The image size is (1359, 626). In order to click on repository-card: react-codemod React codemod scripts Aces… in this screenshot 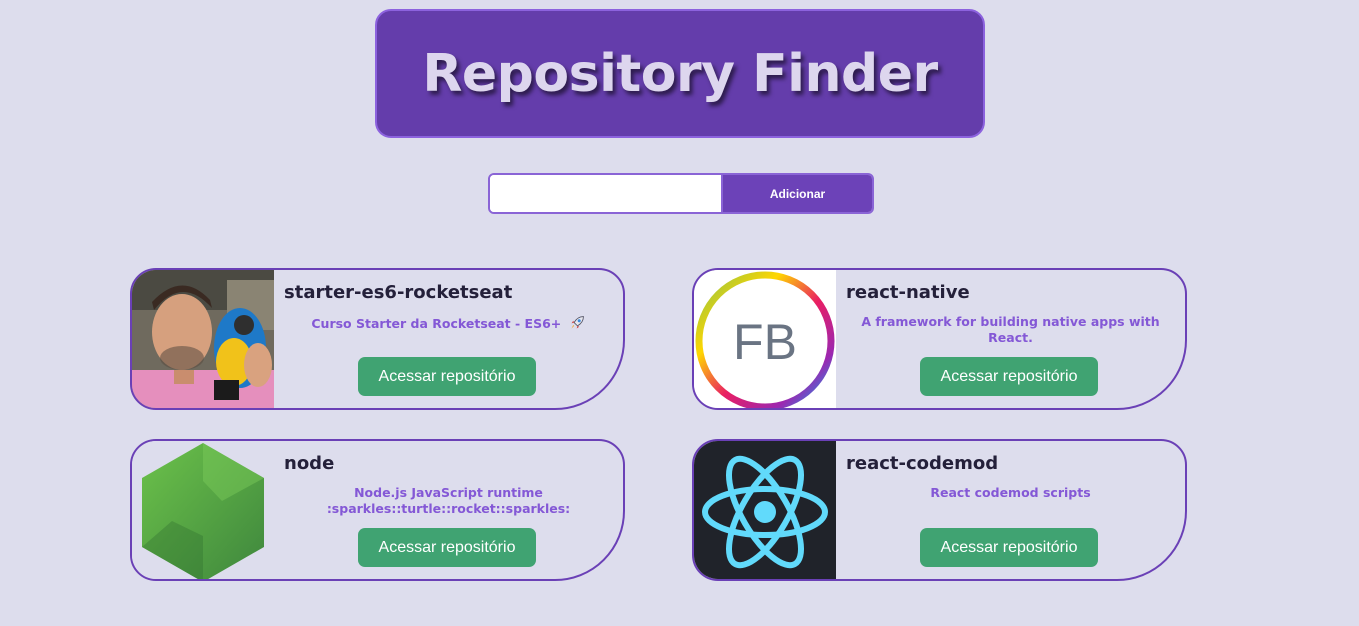, I will do `click(939, 510)`.